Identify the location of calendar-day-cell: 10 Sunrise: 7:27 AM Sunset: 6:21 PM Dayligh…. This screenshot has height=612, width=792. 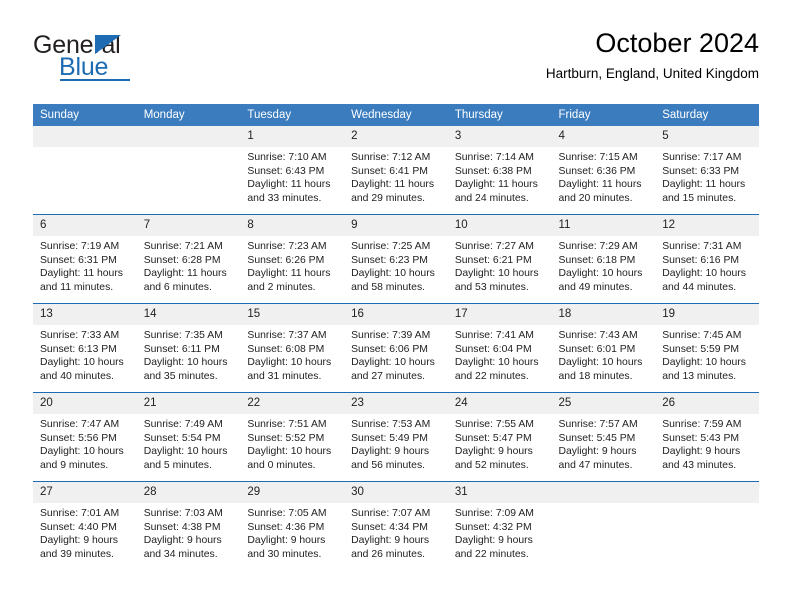
(499, 259).